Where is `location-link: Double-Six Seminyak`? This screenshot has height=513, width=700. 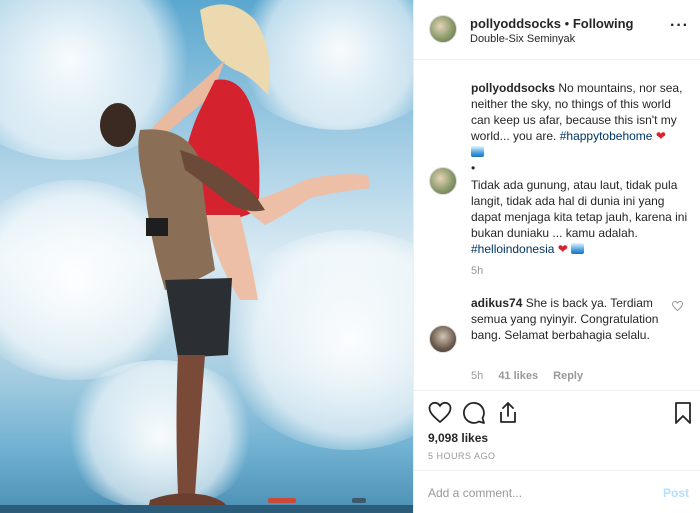 location-link: Double-Six Seminyak is located at coordinates (522, 39).